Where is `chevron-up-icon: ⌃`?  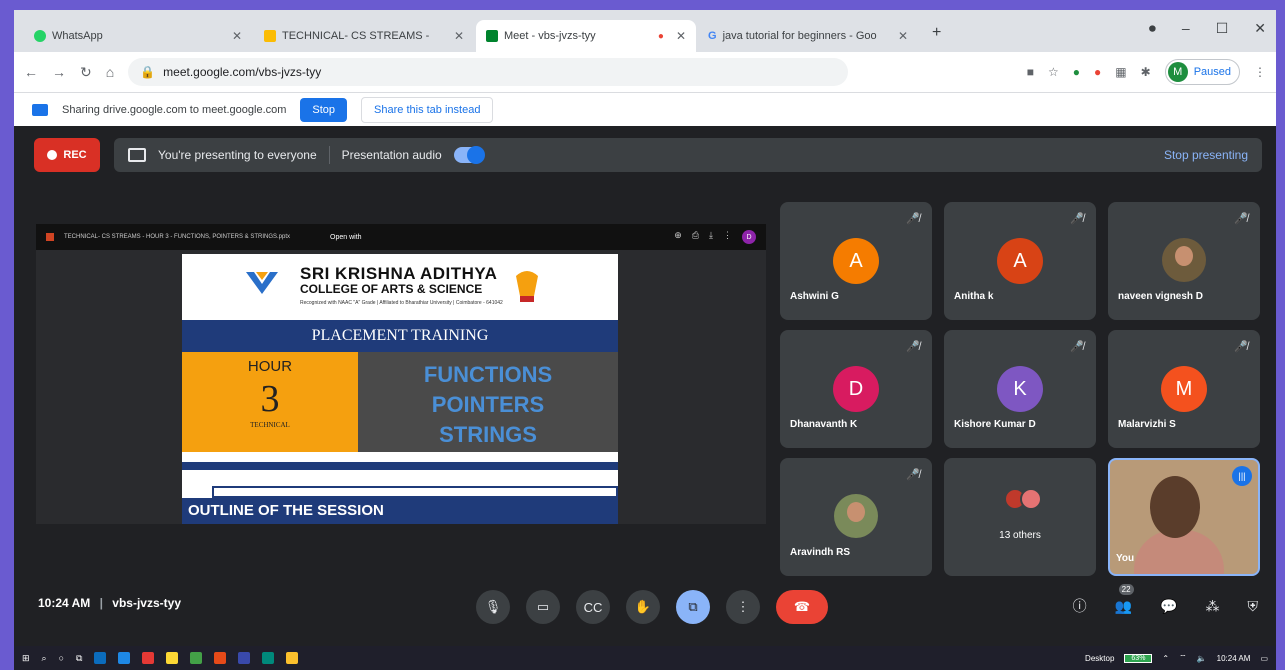 chevron-up-icon: ⌃ is located at coordinates (1165, 658).